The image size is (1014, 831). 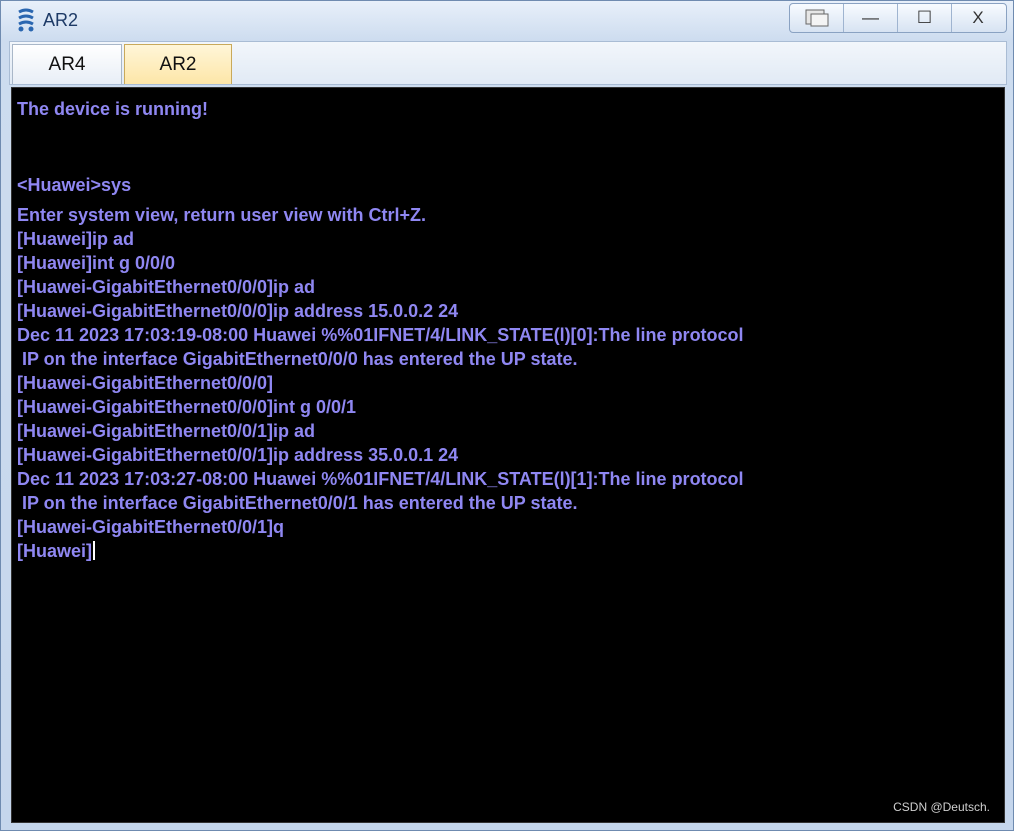 What do you see at coordinates (145, 383) in the screenshot?
I see `terminal-line: [Huawei-GigabitEthernet0/0/0]` at bounding box center [145, 383].